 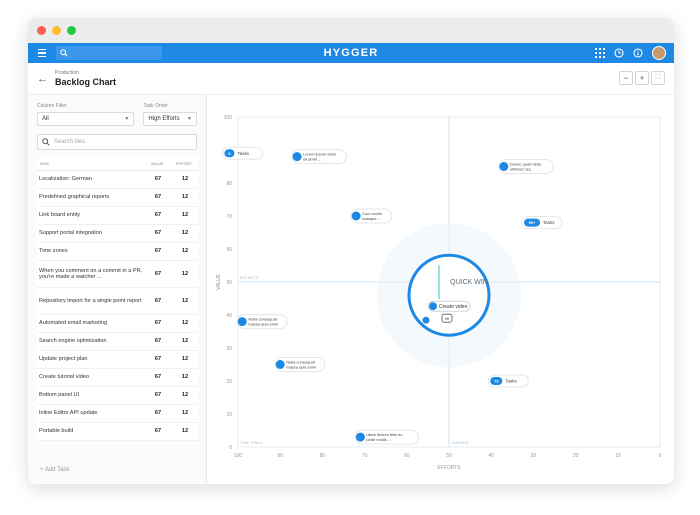 What do you see at coordinates (117, 179) in the screenshot?
I see `table-row: Localization: German 67 12` at bounding box center [117, 179].